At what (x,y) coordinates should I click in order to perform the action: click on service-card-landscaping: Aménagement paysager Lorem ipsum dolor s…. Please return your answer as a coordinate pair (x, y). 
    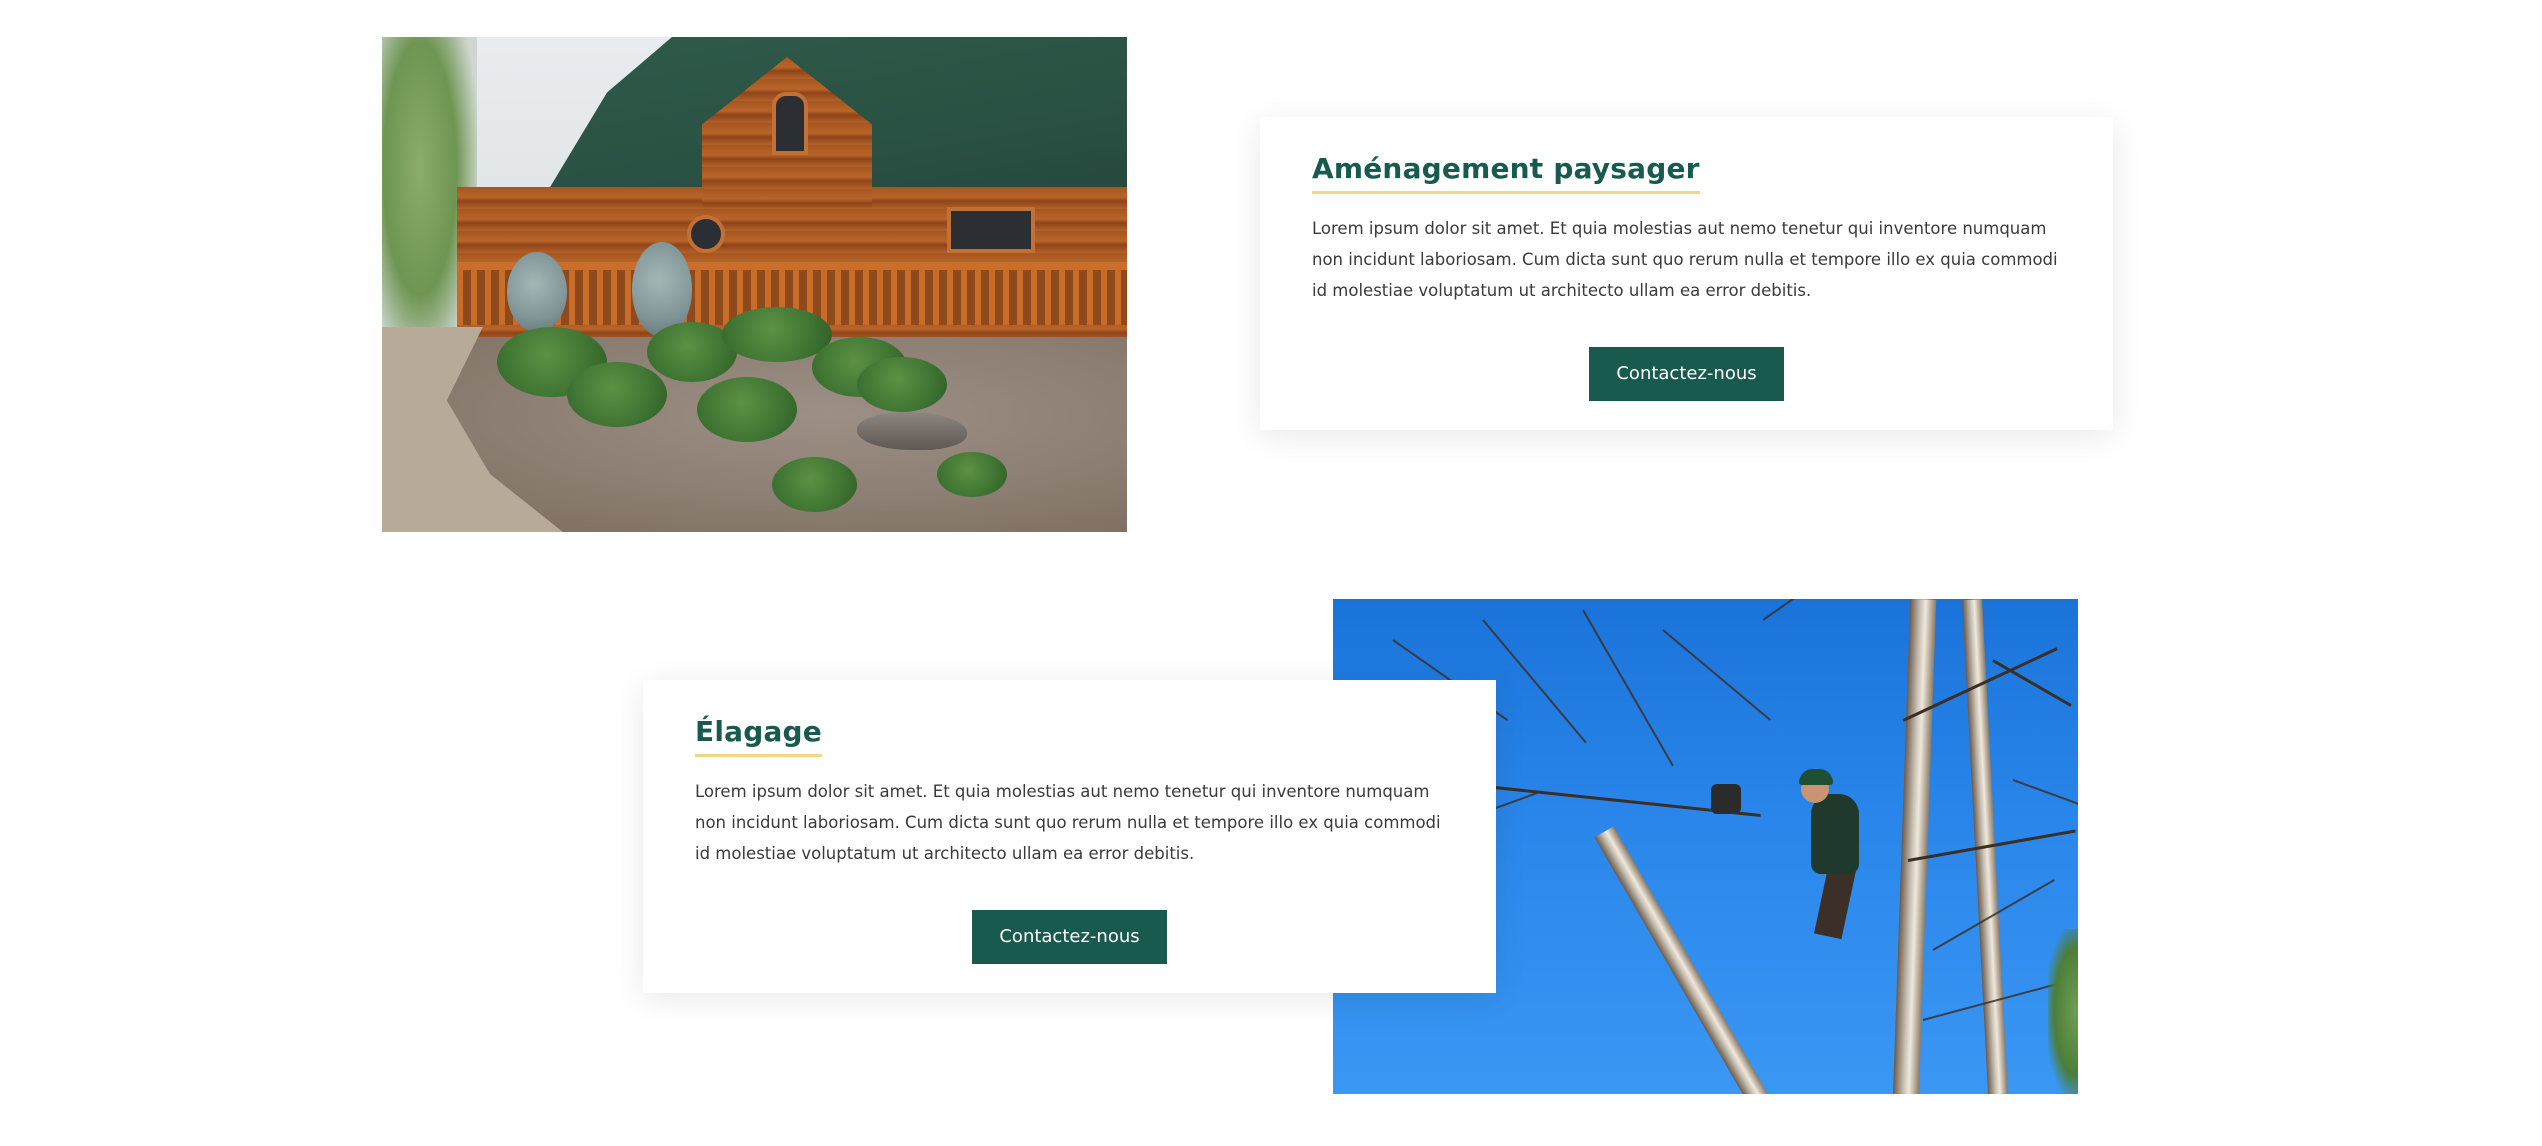
    Looking at the image, I should click on (1686, 273).